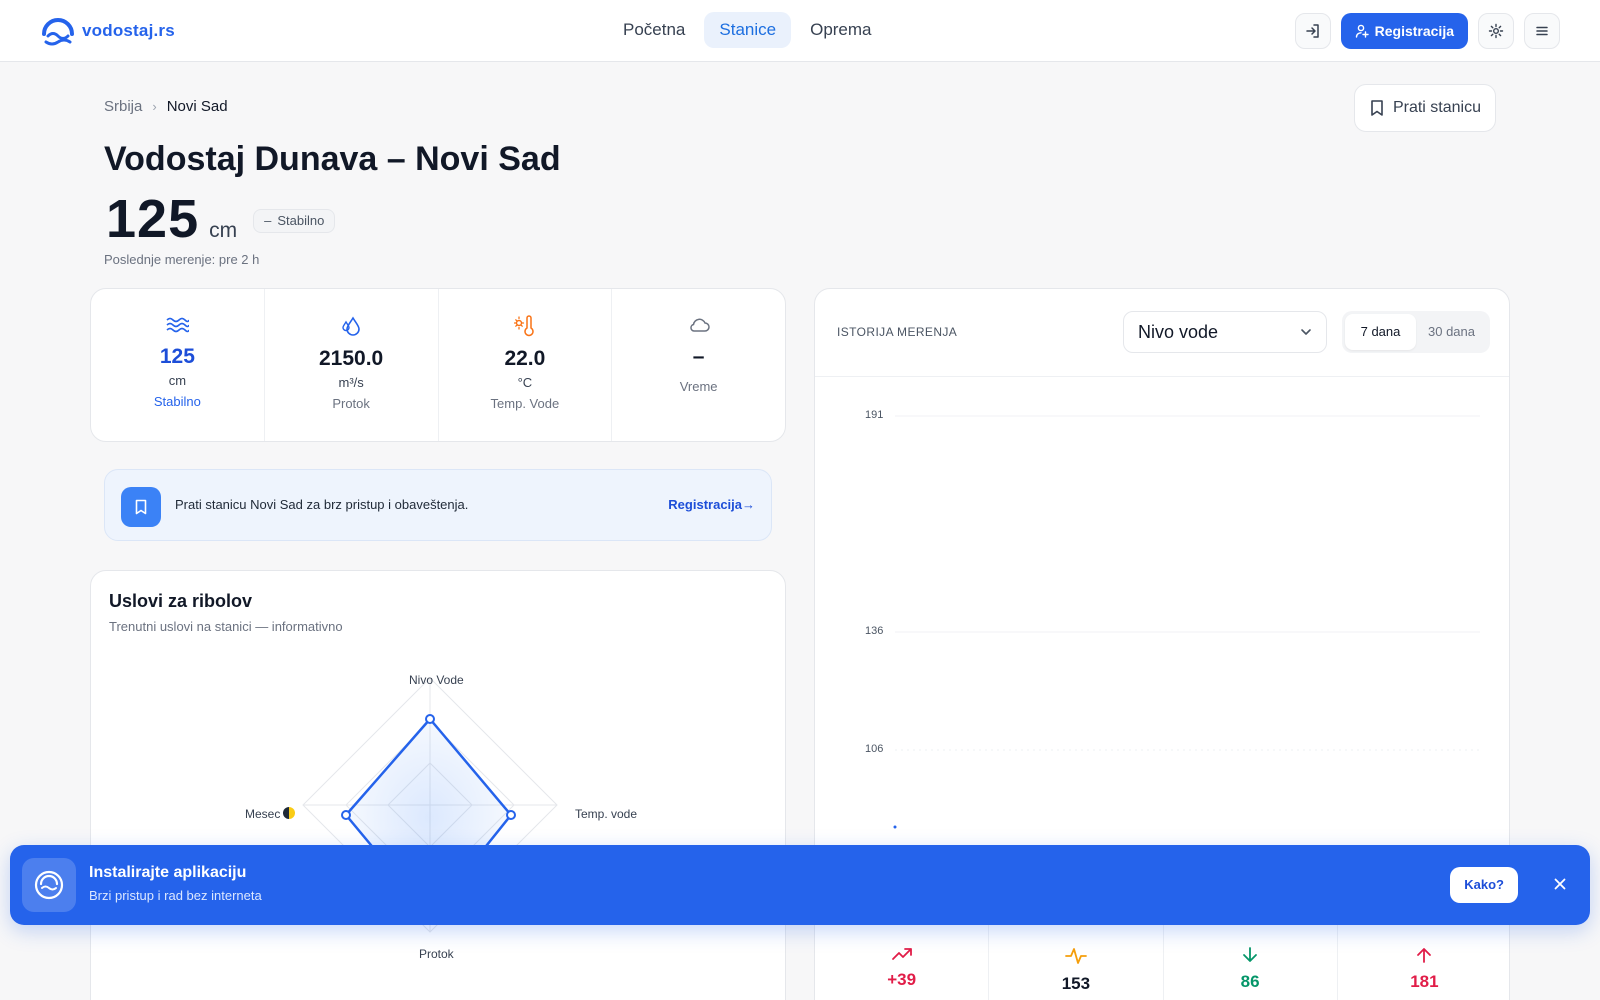 The width and height of the screenshot is (1600, 1000). I want to click on moon-icon, so click(289, 813).